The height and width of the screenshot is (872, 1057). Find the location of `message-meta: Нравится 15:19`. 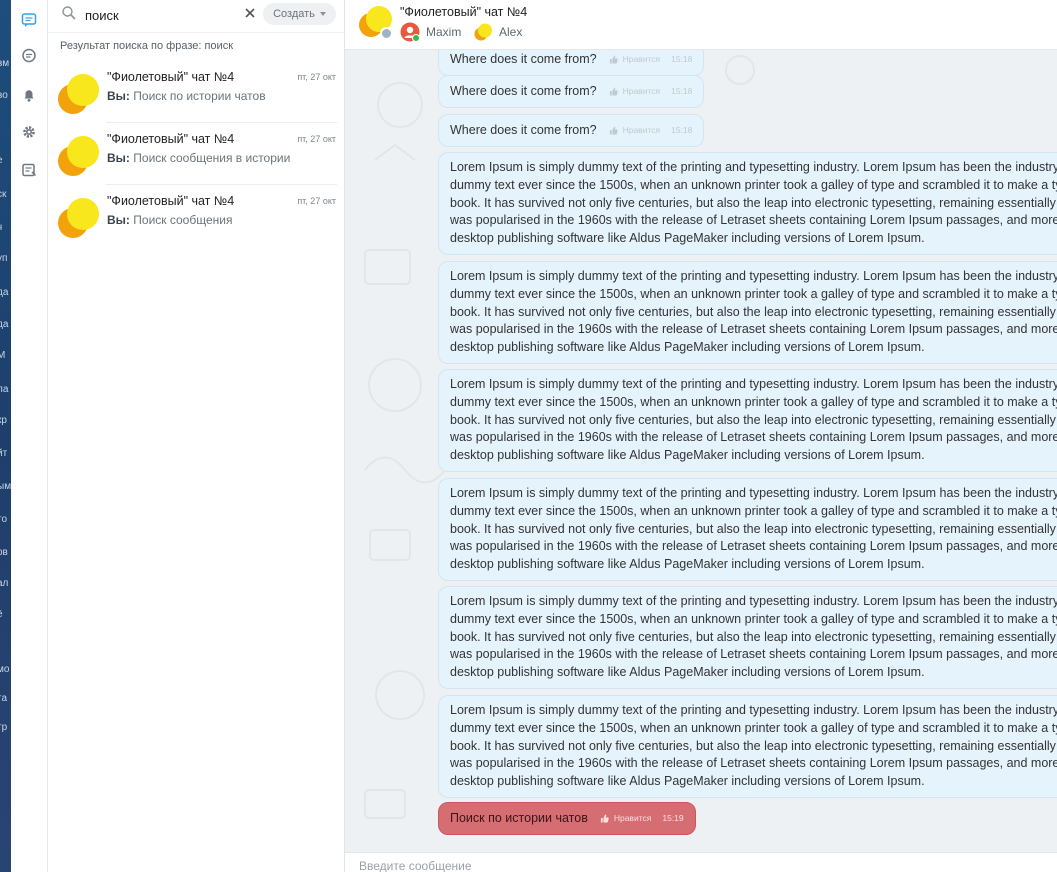

message-meta: Нравится 15:19 is located at coordinates (642, 819).